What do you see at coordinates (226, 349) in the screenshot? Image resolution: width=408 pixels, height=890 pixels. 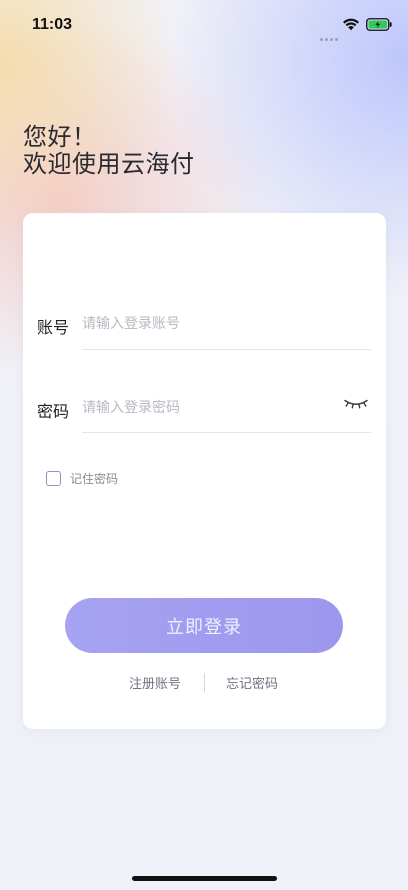 I see `account-underline` at bounding box center [226, 349].